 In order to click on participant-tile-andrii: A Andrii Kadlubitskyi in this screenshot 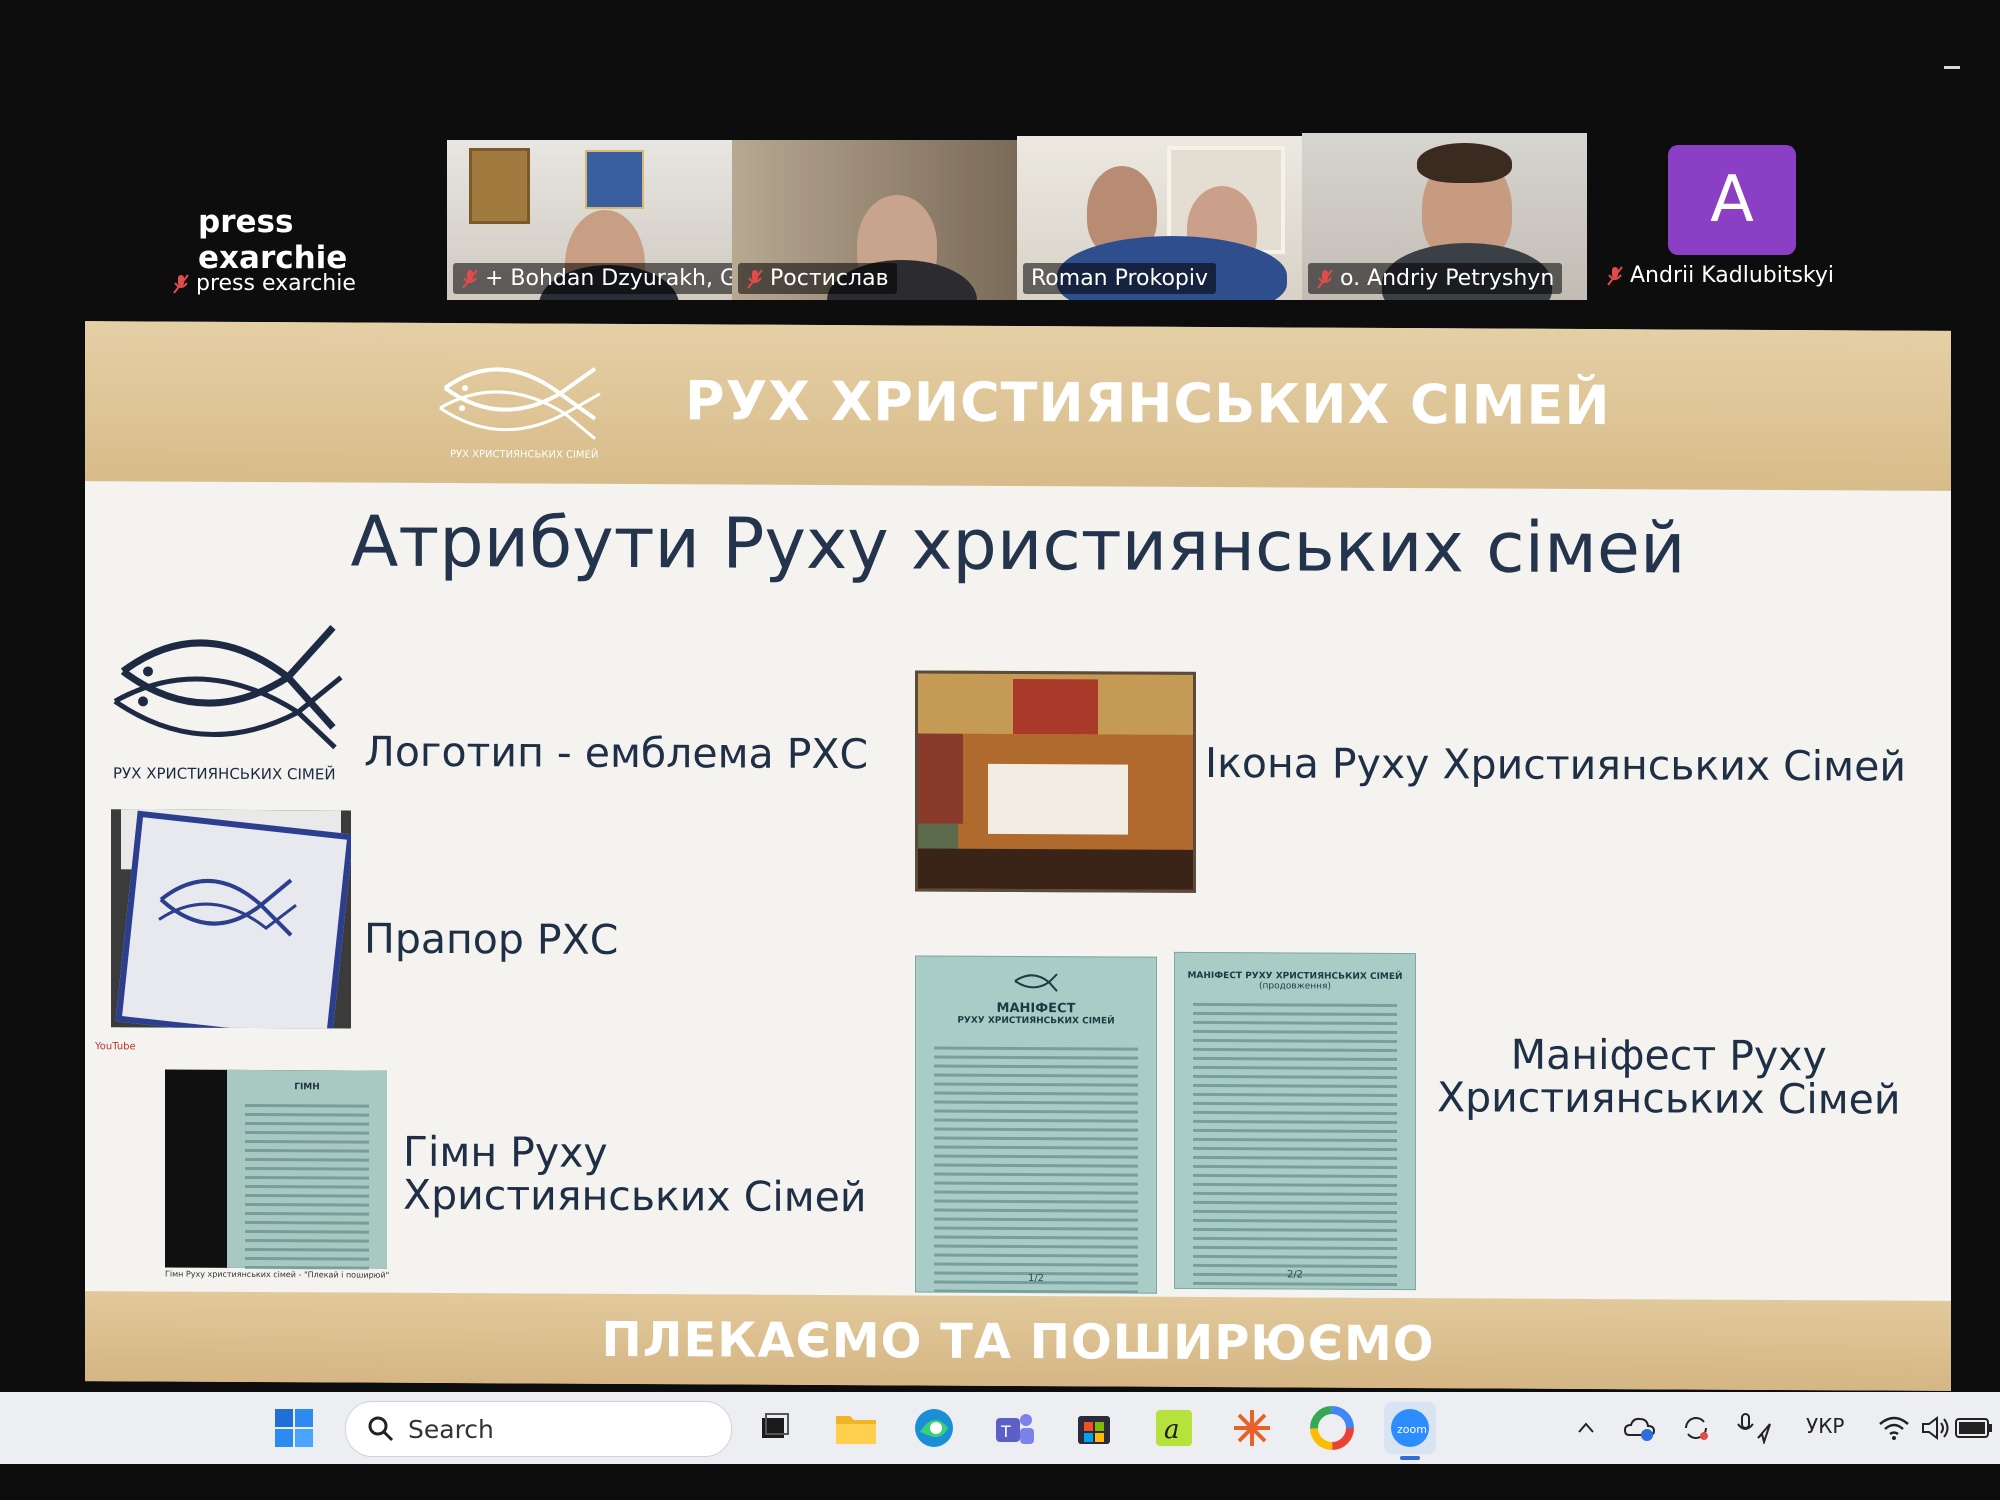, I will do `click(1712, 220)`.